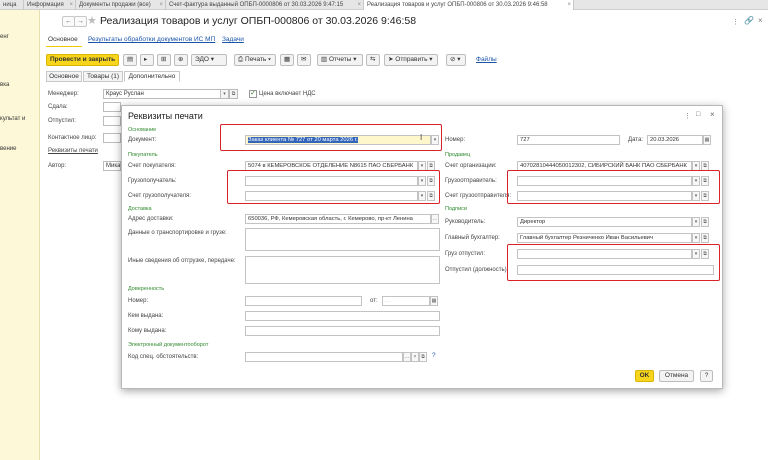  Describe the element at coordinates (162, 94) in the screenshot. I see `manager-field: Краус Руслан` at that location.